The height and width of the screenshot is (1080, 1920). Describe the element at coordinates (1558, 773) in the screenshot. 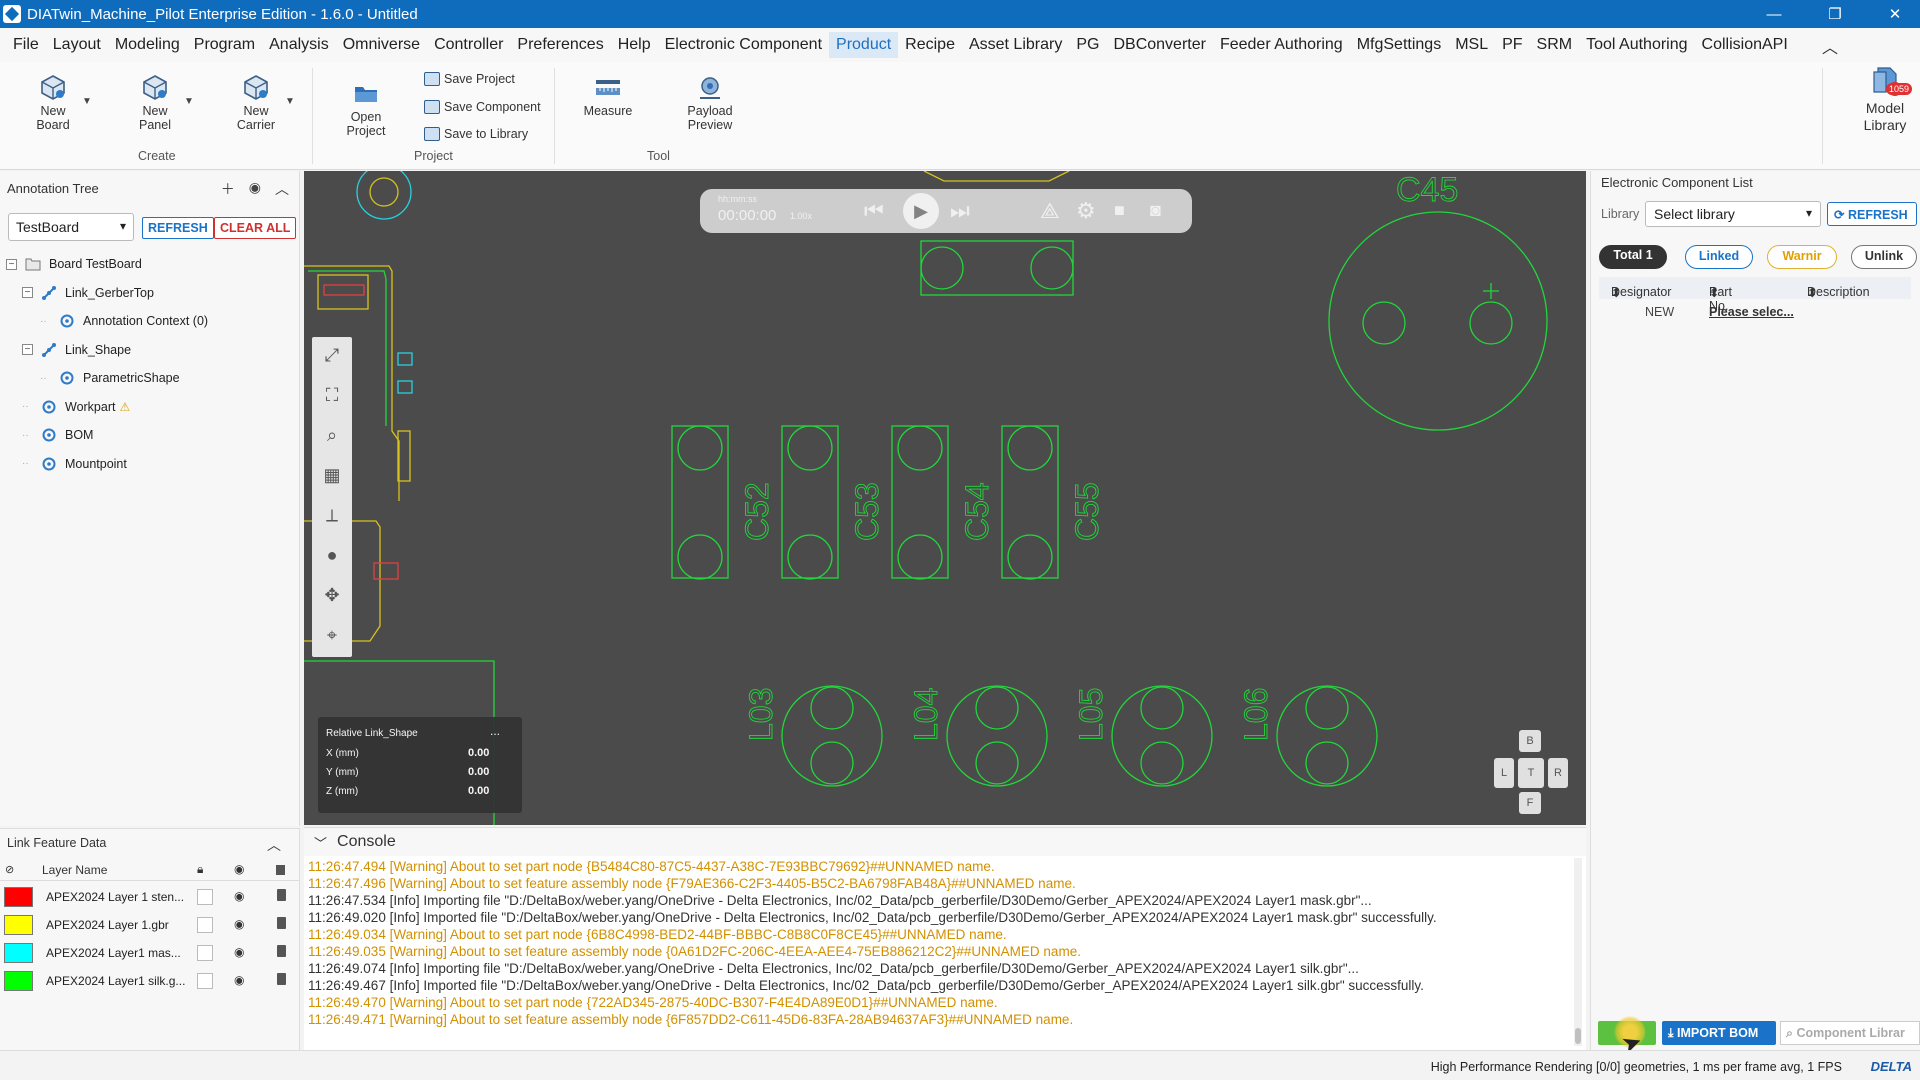

I see `view-right-button: R` at that location.